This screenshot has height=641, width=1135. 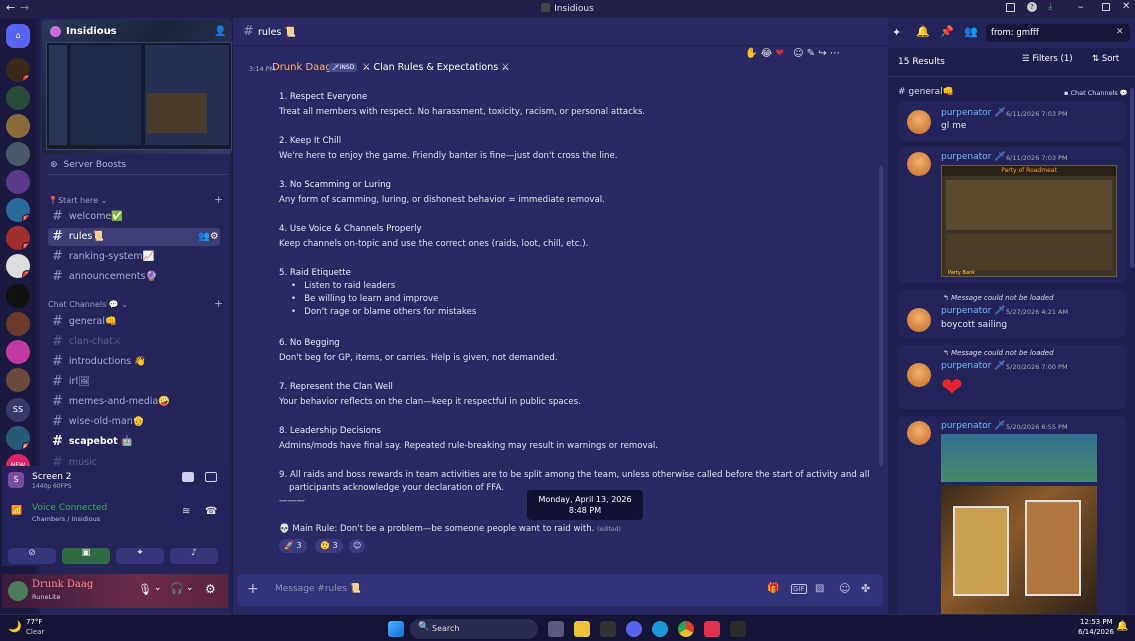 What do you see at coordinates (18, 591) in the screenshot?
I see `user-avatar` at bounding box center [18, 591].